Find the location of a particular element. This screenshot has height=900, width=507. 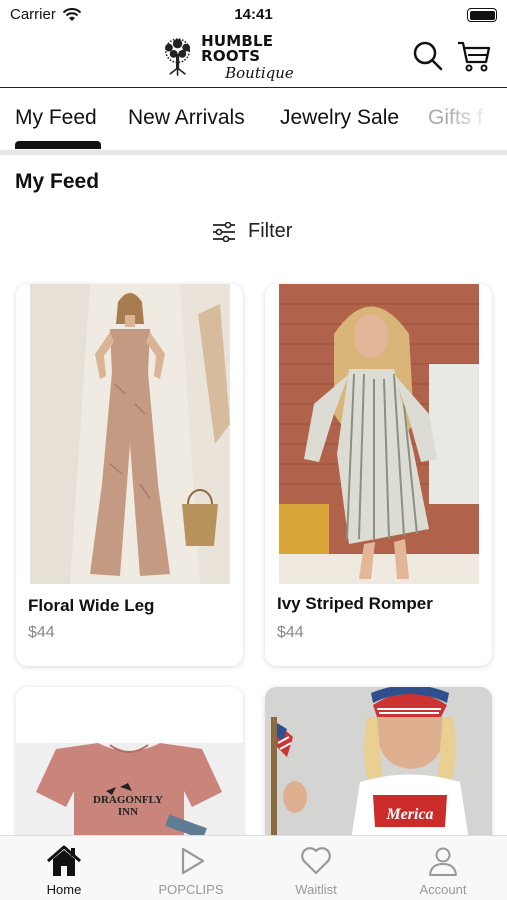

product-image-merica-tank: Merica is located at coordinates (378, 767).